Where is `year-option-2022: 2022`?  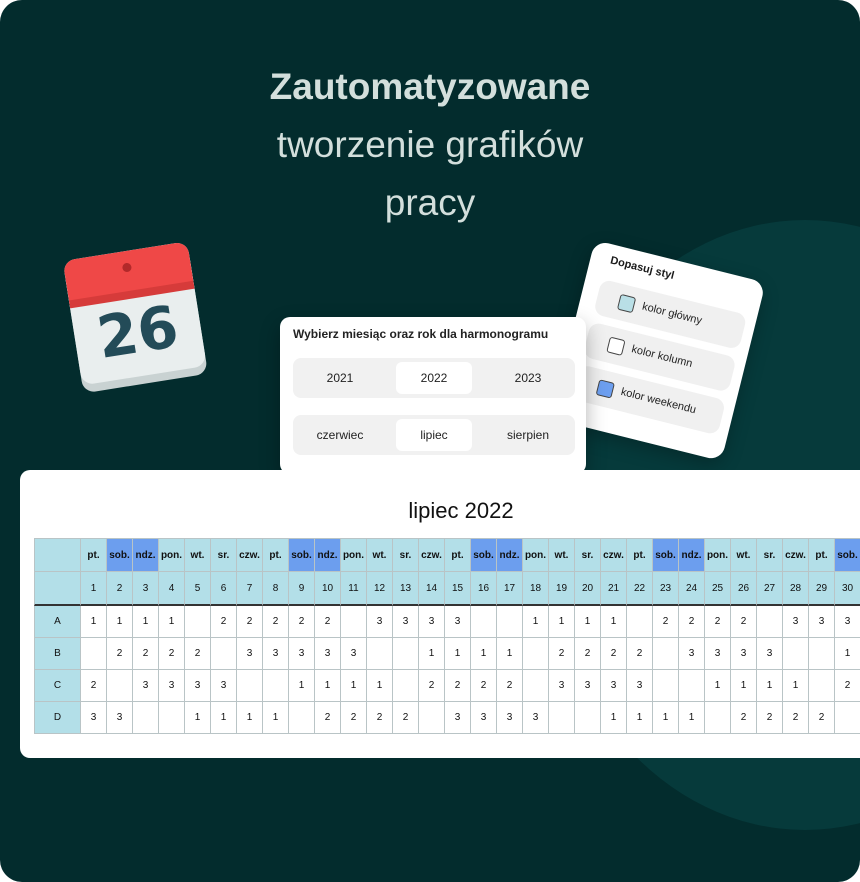 year-option-2022: 2022 is located at coordinates (434, 378).